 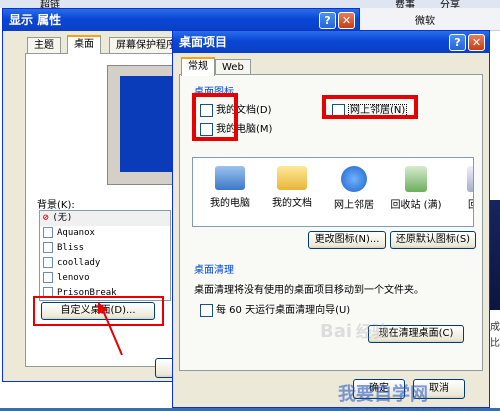 What do you see at coordinates (46, 218) in the screenshot?
I see `none-icon: ⊘` at bounding box center [46, 218].